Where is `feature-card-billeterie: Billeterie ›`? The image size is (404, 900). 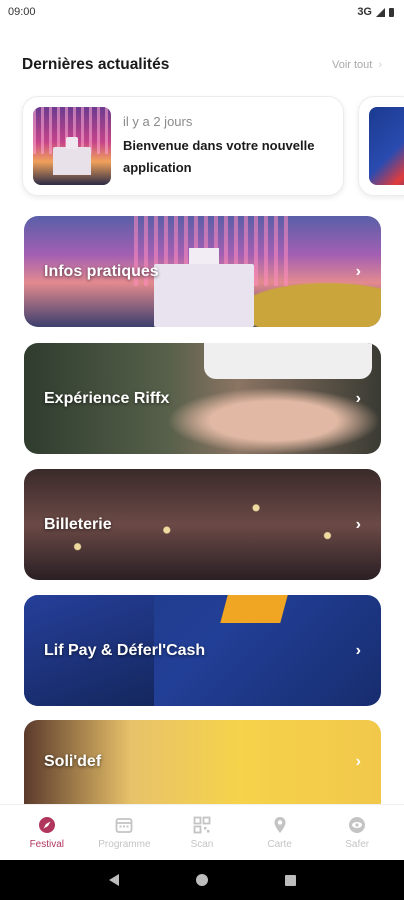 feature-card-billeterie: Billeterie › is located at coordinates (202, 524).